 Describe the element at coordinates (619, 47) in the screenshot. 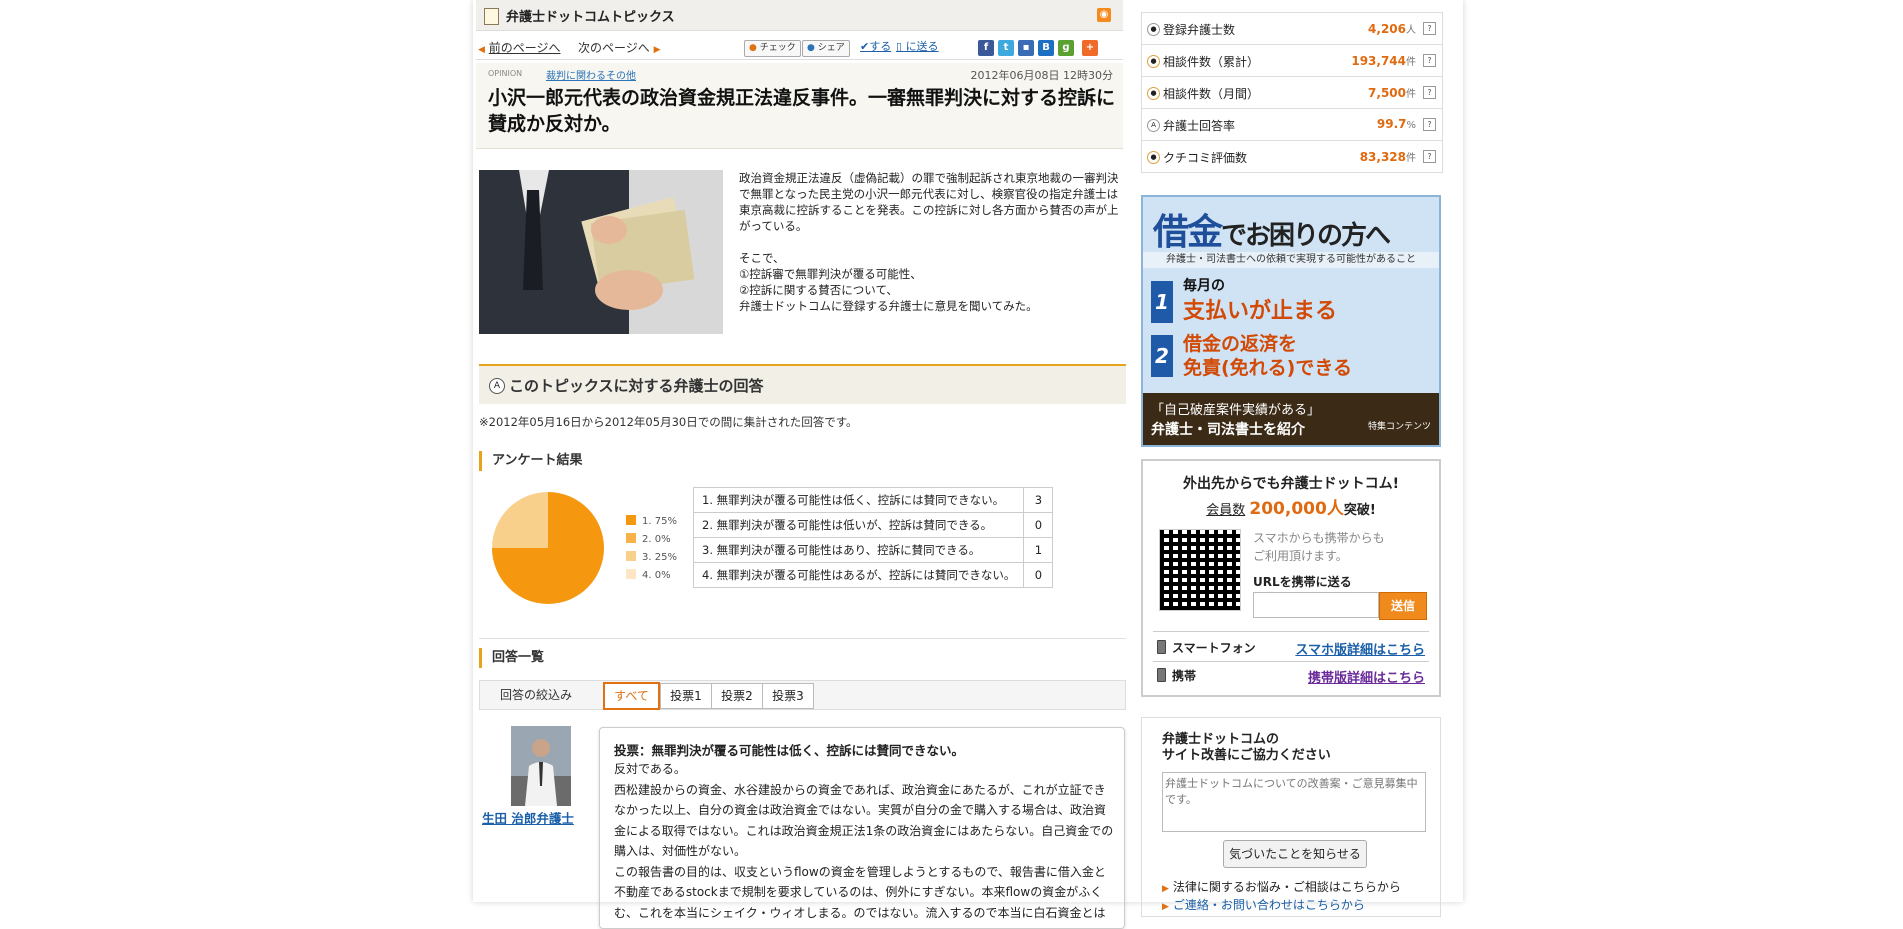

I see `next-page-link: 次のページへ ▶` at that location.